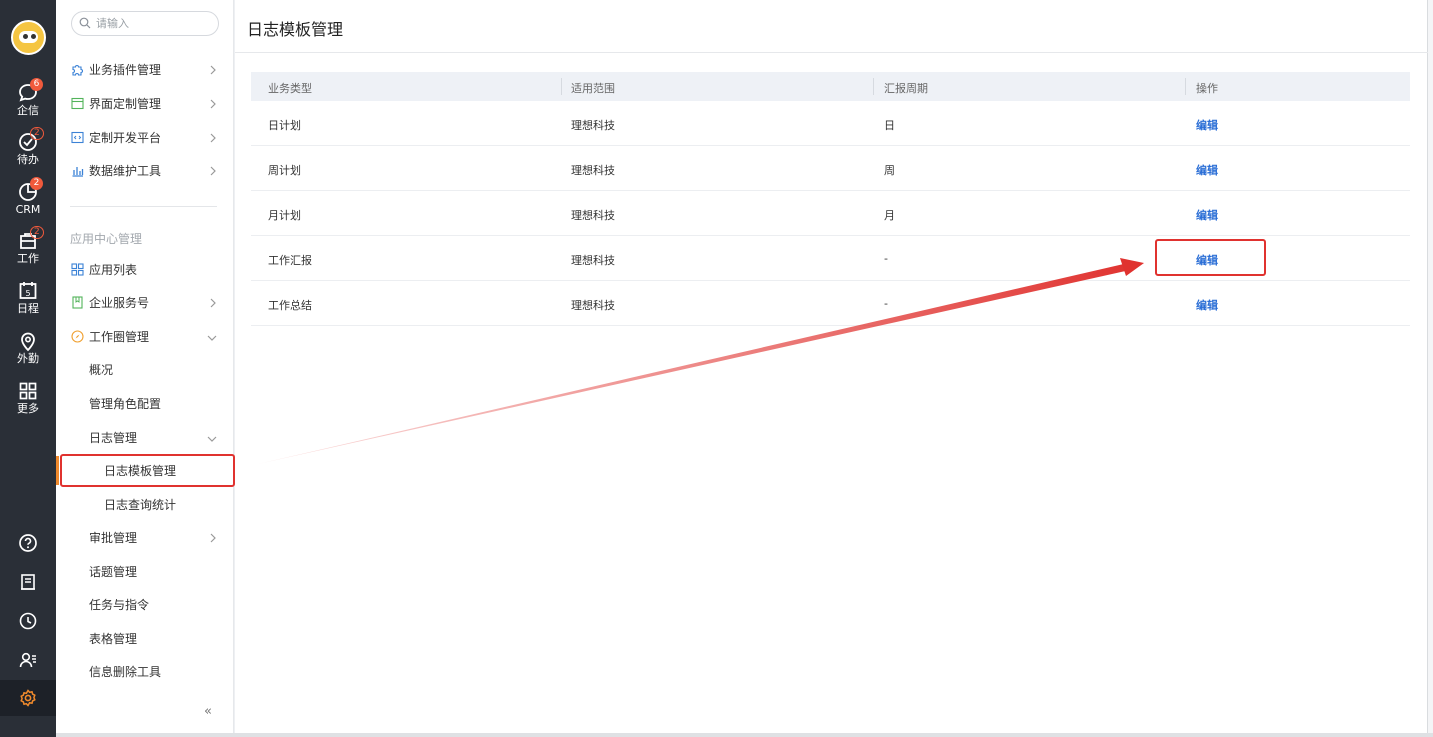  Describe the element at coordinates (125, 171) in the screenshot. I see `sidebar-item-label: 数据维护工具` at that location.